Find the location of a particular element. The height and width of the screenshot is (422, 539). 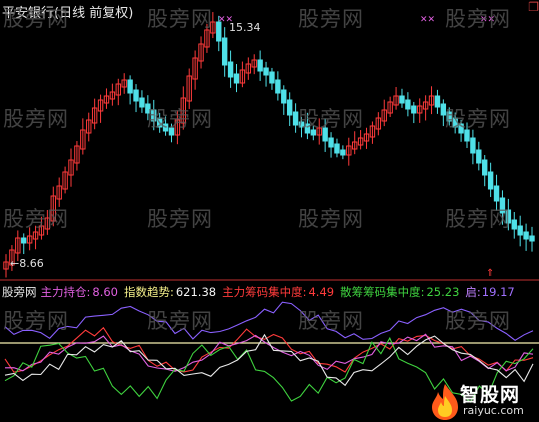

logo-url: raiyuc.com is located at coordinates (493, 410).